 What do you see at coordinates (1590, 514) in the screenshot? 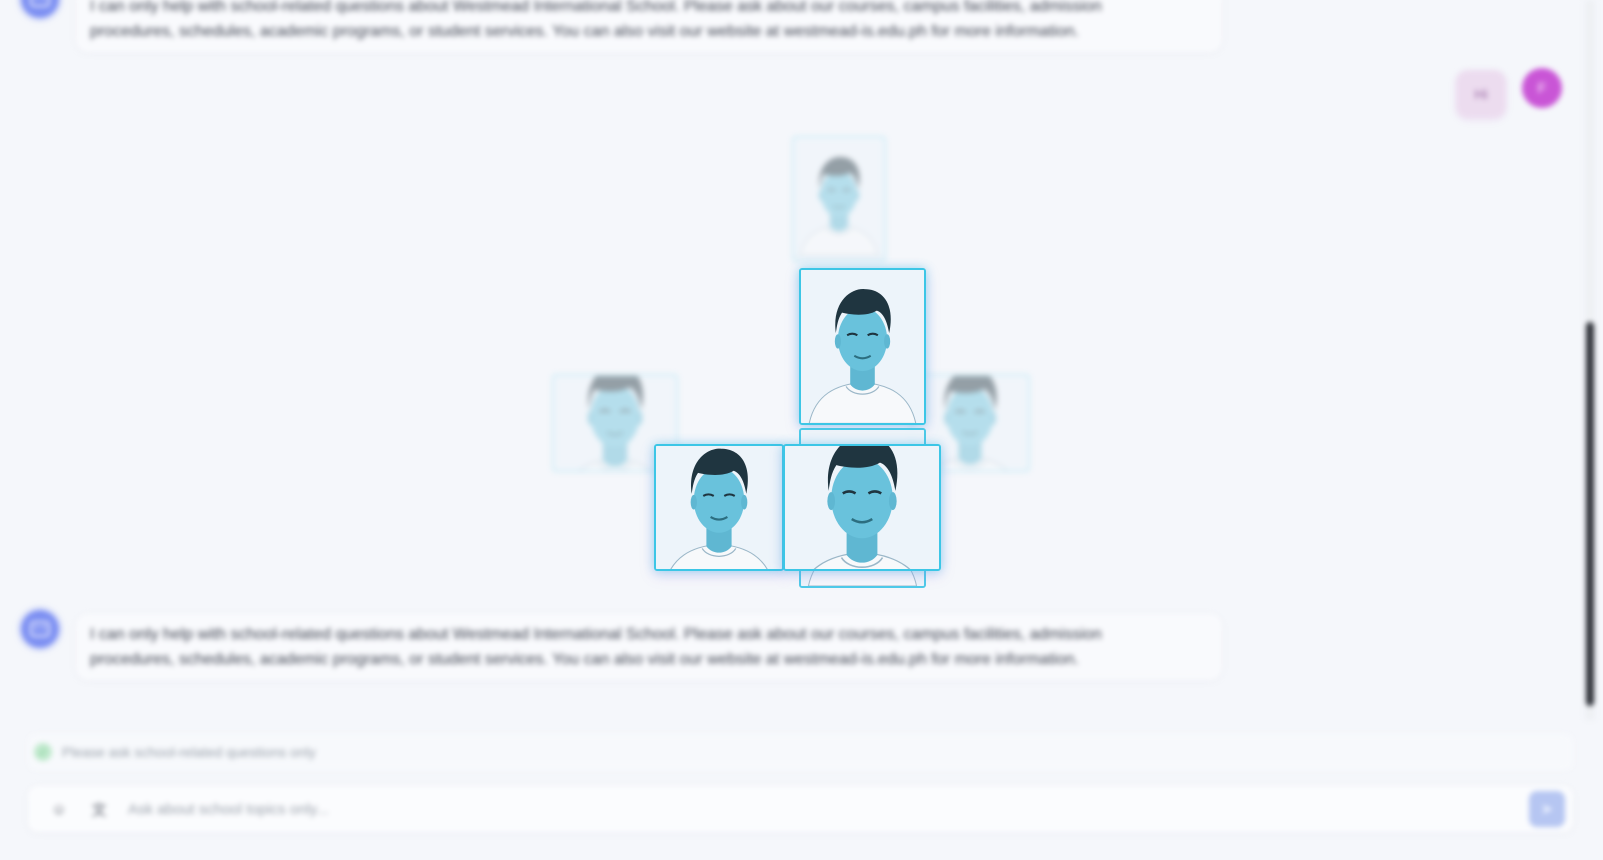
I see `scrollbar-thumb` at bounding box center [1590, 514].